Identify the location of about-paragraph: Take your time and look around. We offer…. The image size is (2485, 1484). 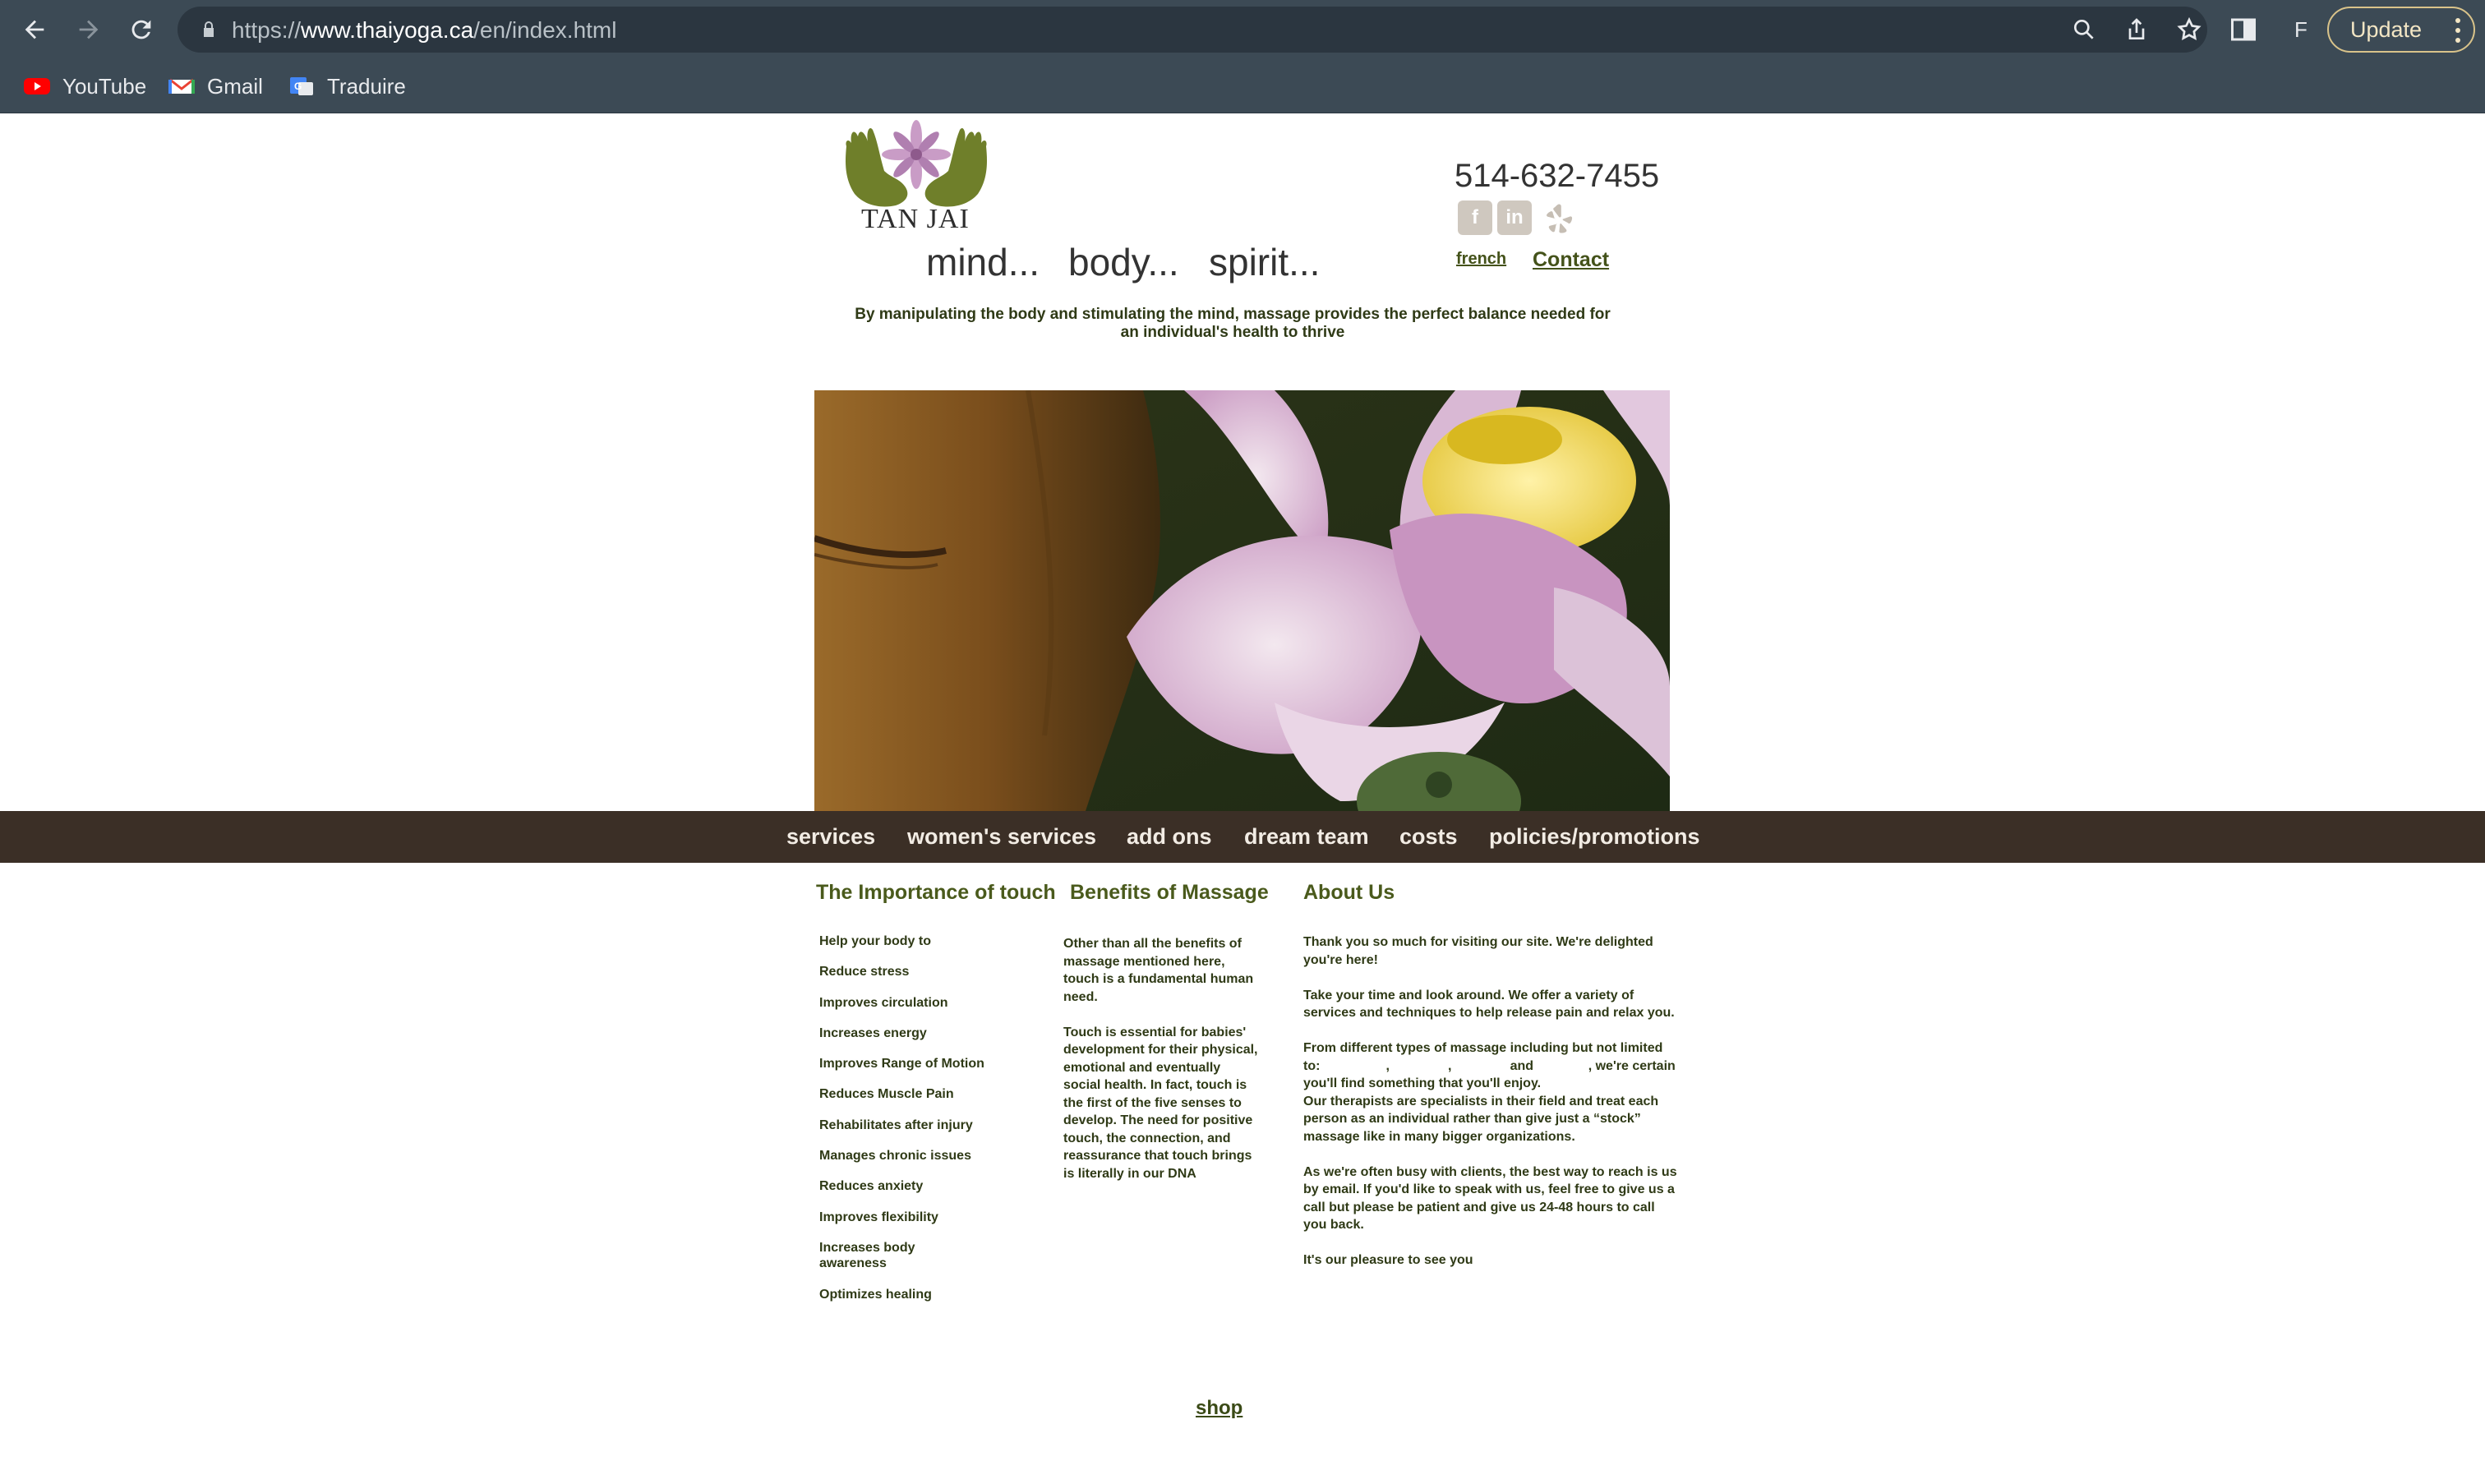
(1489, 1004).